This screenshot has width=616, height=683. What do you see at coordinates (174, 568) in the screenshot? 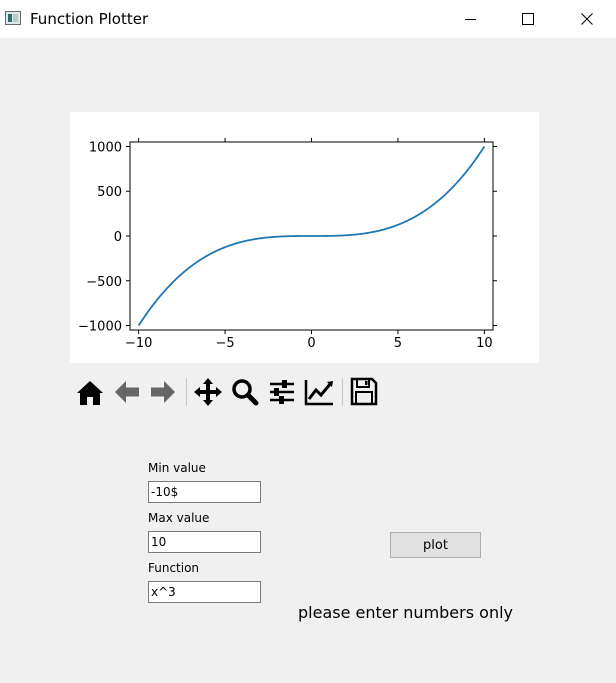
I see `function-label: Function` at bounding box center [174, 568].